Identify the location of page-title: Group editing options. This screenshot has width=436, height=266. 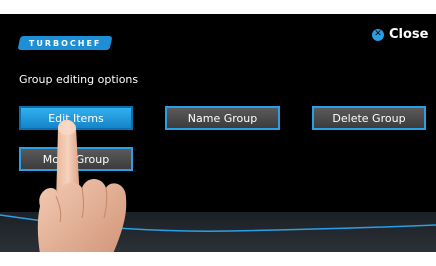
(79, 79).